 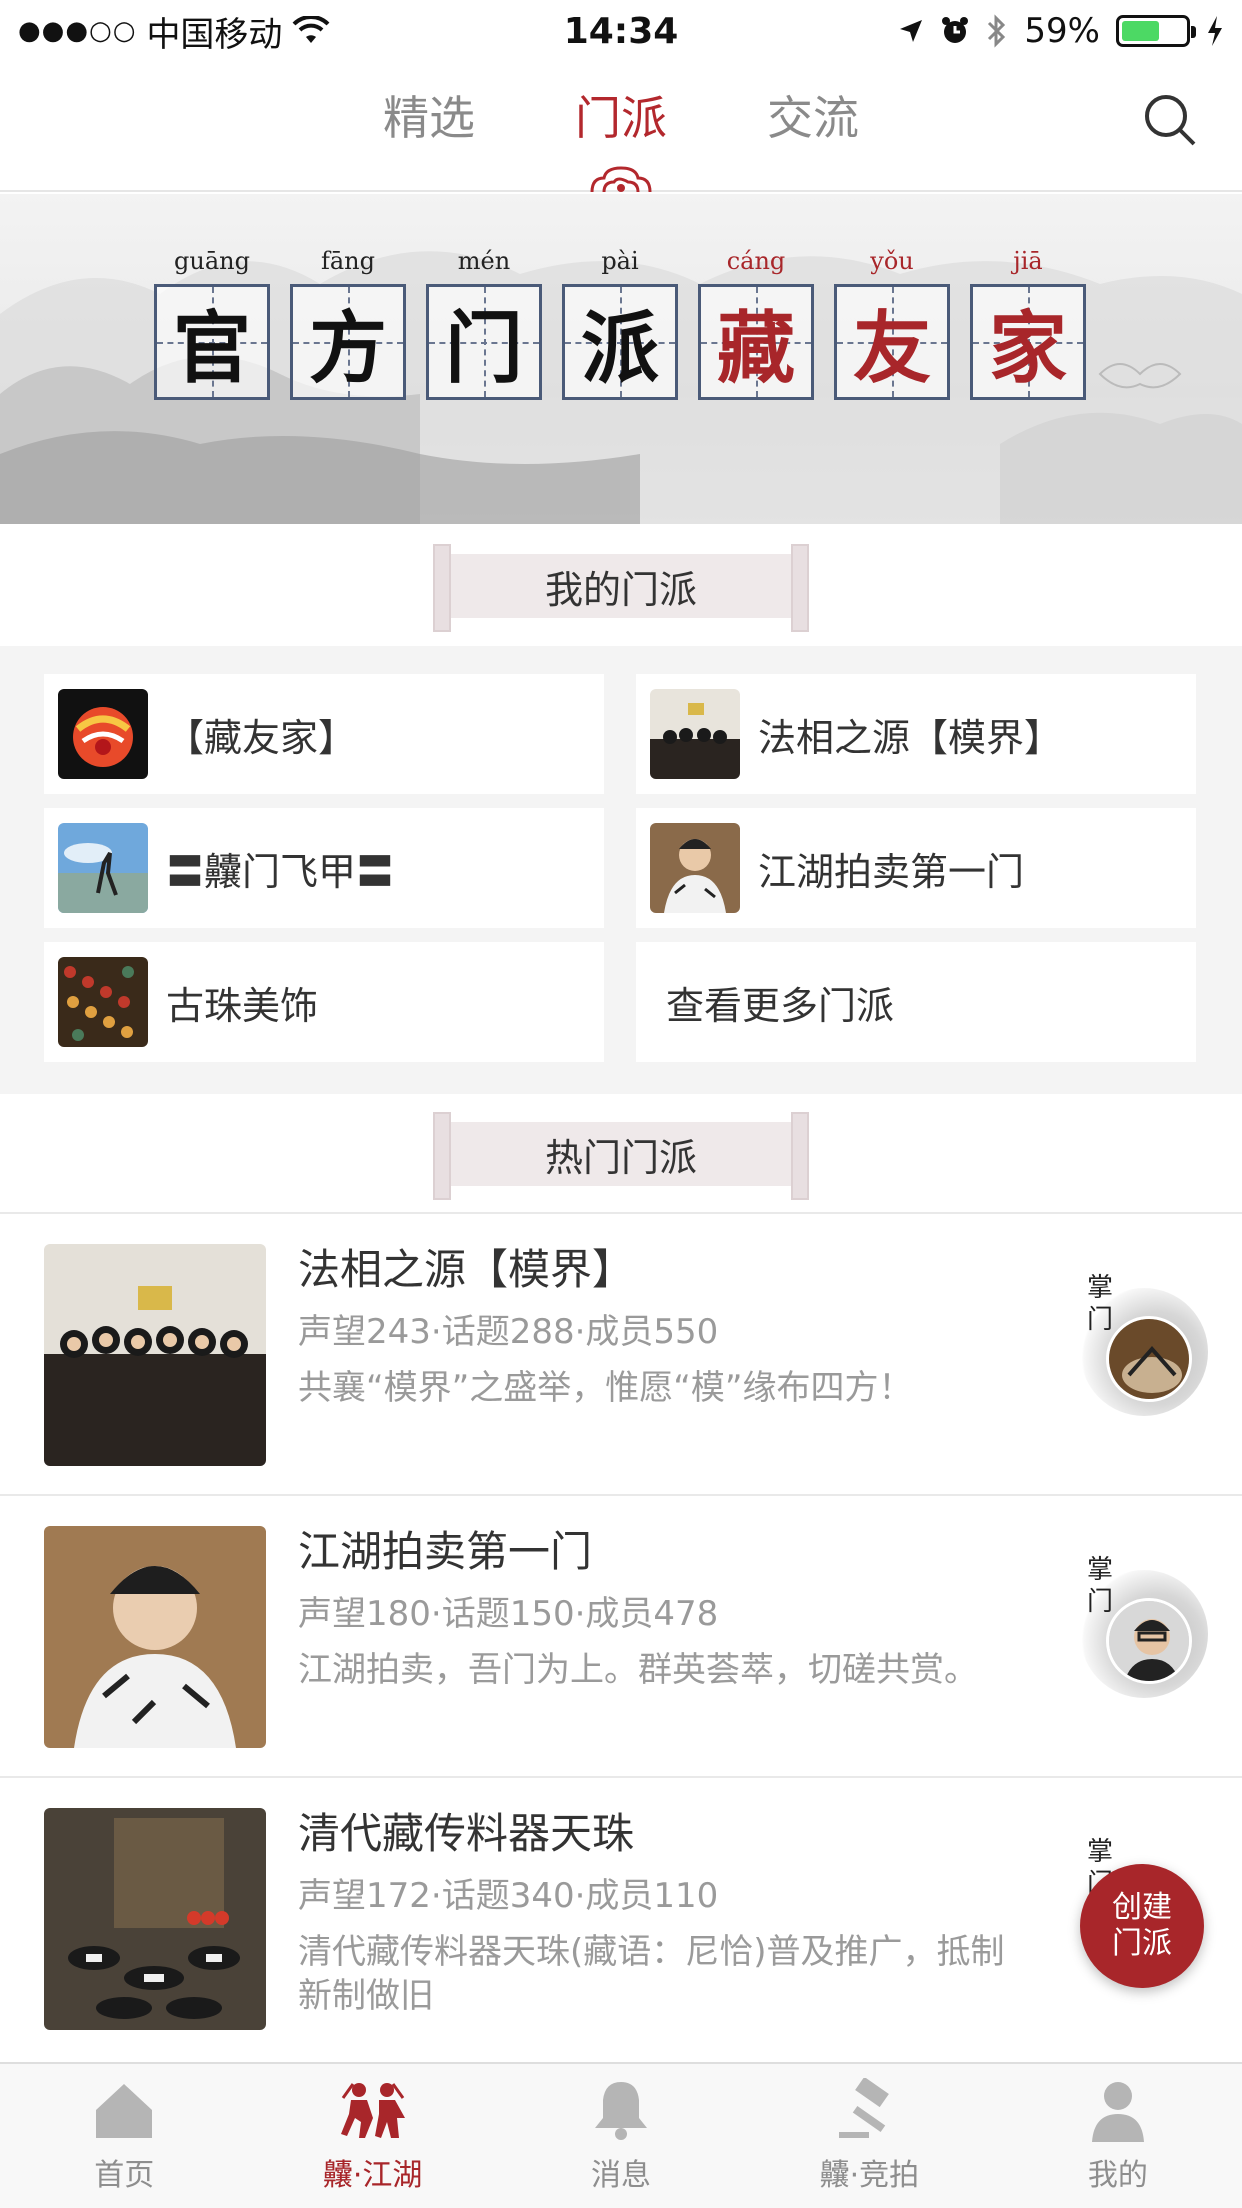 What do you see at coordinates (311, 29) in the screenshot?
I see `wifi-icon` at bounding box center [311, 29].